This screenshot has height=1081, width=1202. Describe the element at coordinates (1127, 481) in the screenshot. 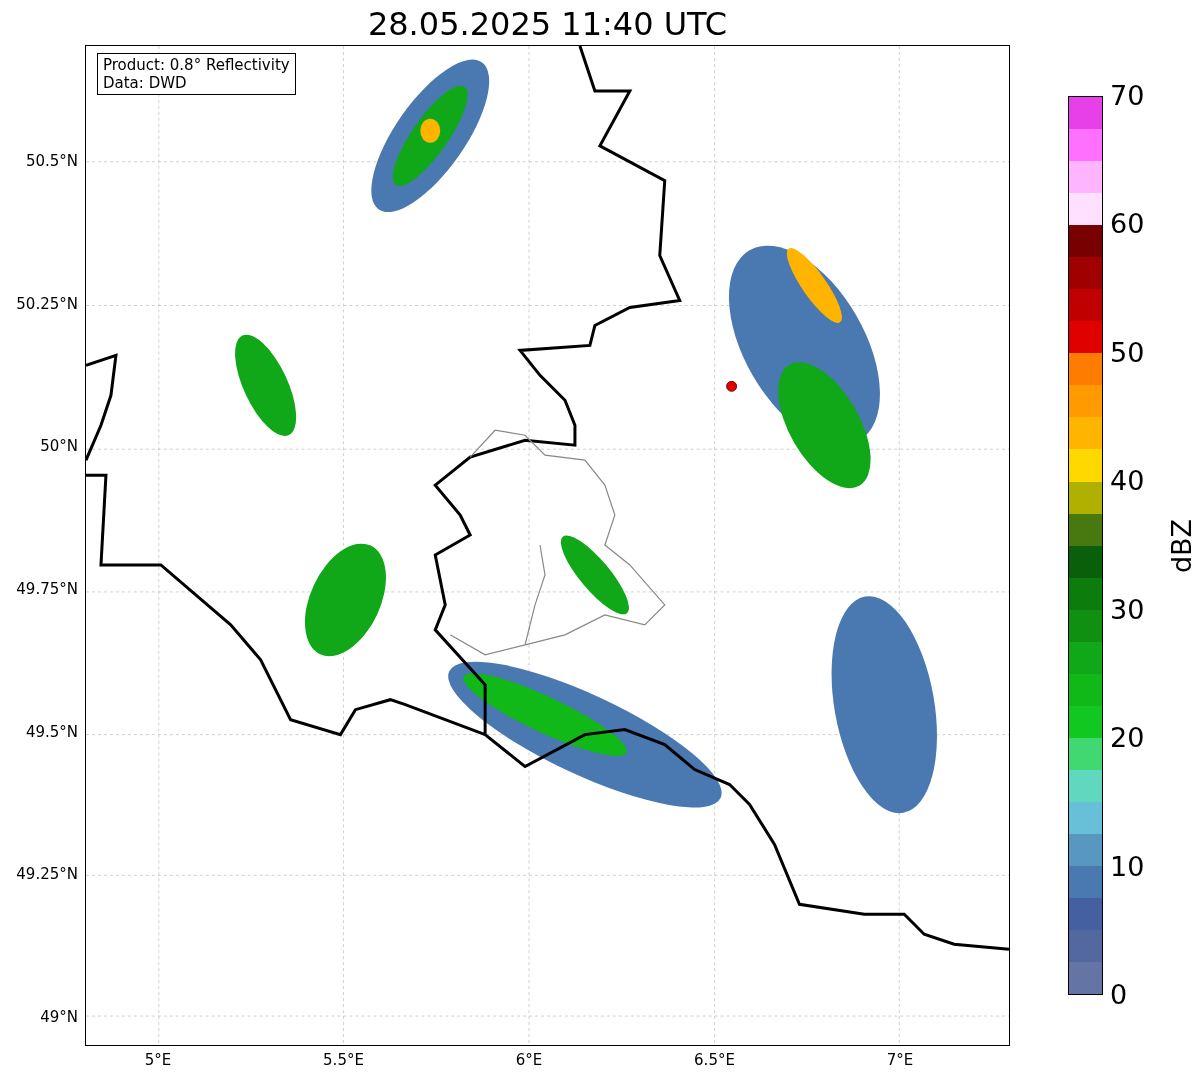

I see `colorbar-tick-label: 40` at that location.